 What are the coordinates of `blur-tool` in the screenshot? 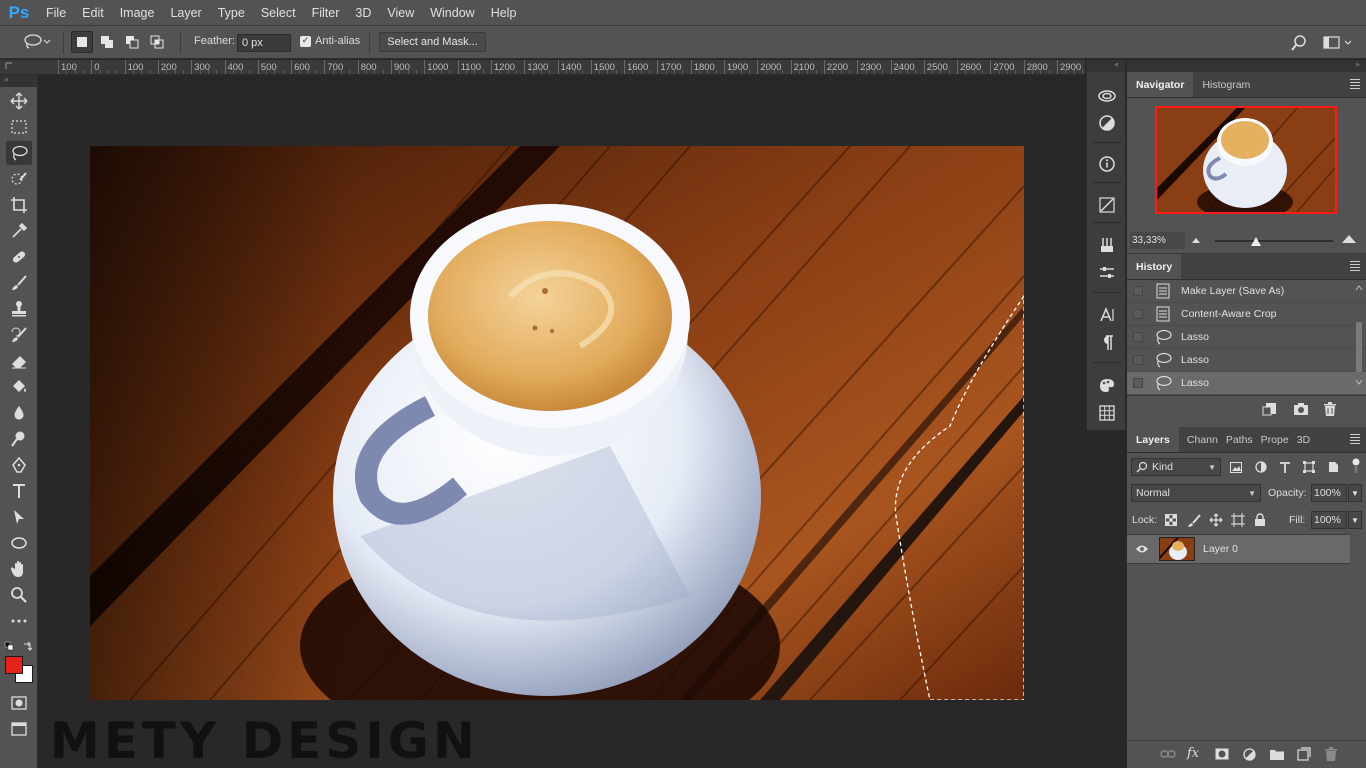 It's located at (19, 413).